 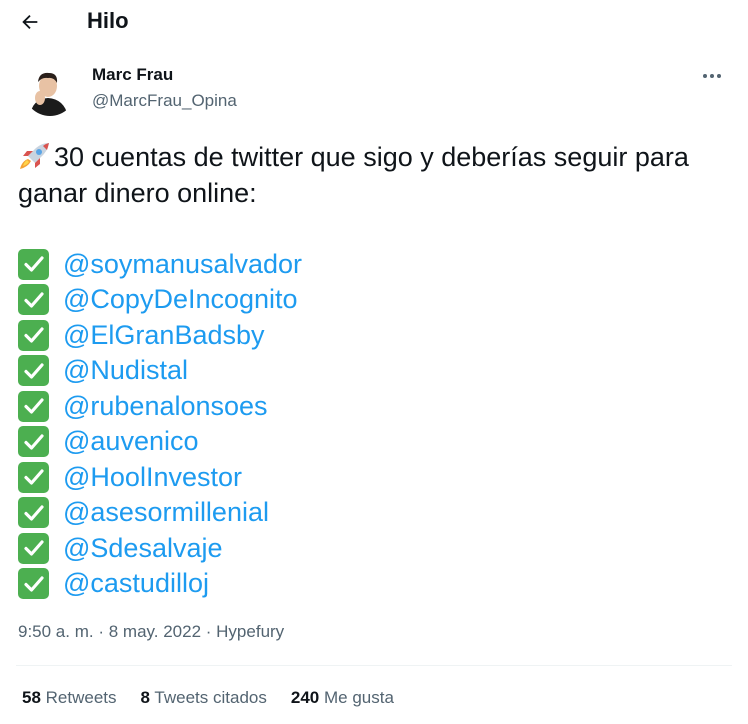 I want to click on tweet-date: 8 may. 2022, so click(x=155, y=631).